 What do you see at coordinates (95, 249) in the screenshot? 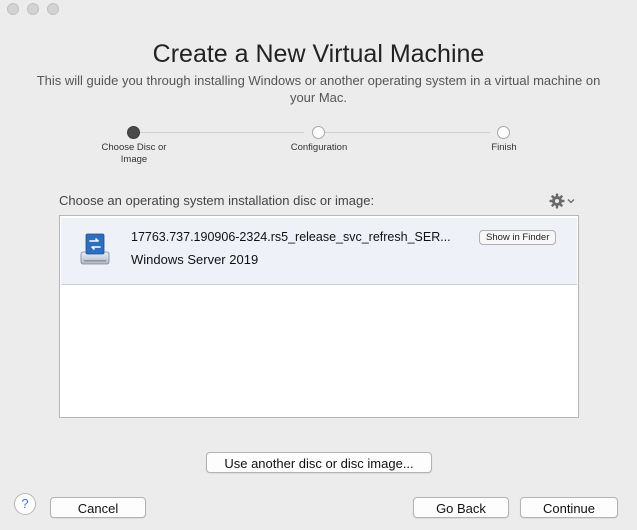
I see `disc-image-icon` at bounding box center [95, 249].